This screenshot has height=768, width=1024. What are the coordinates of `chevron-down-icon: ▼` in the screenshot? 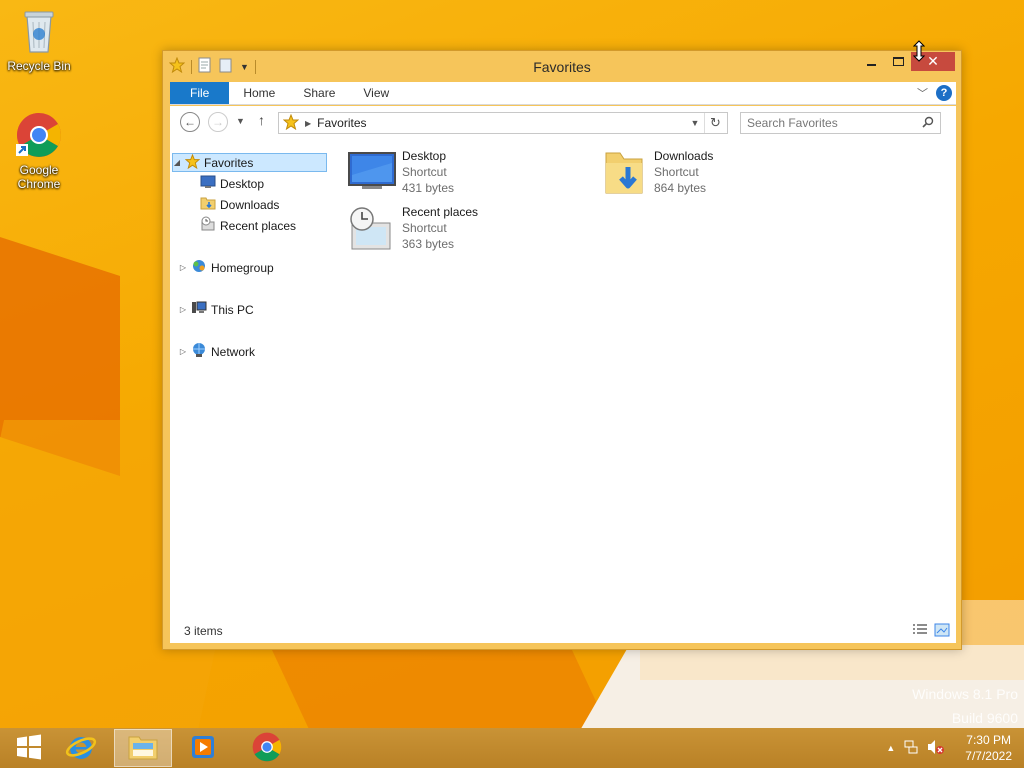 It's located at (240, 121).